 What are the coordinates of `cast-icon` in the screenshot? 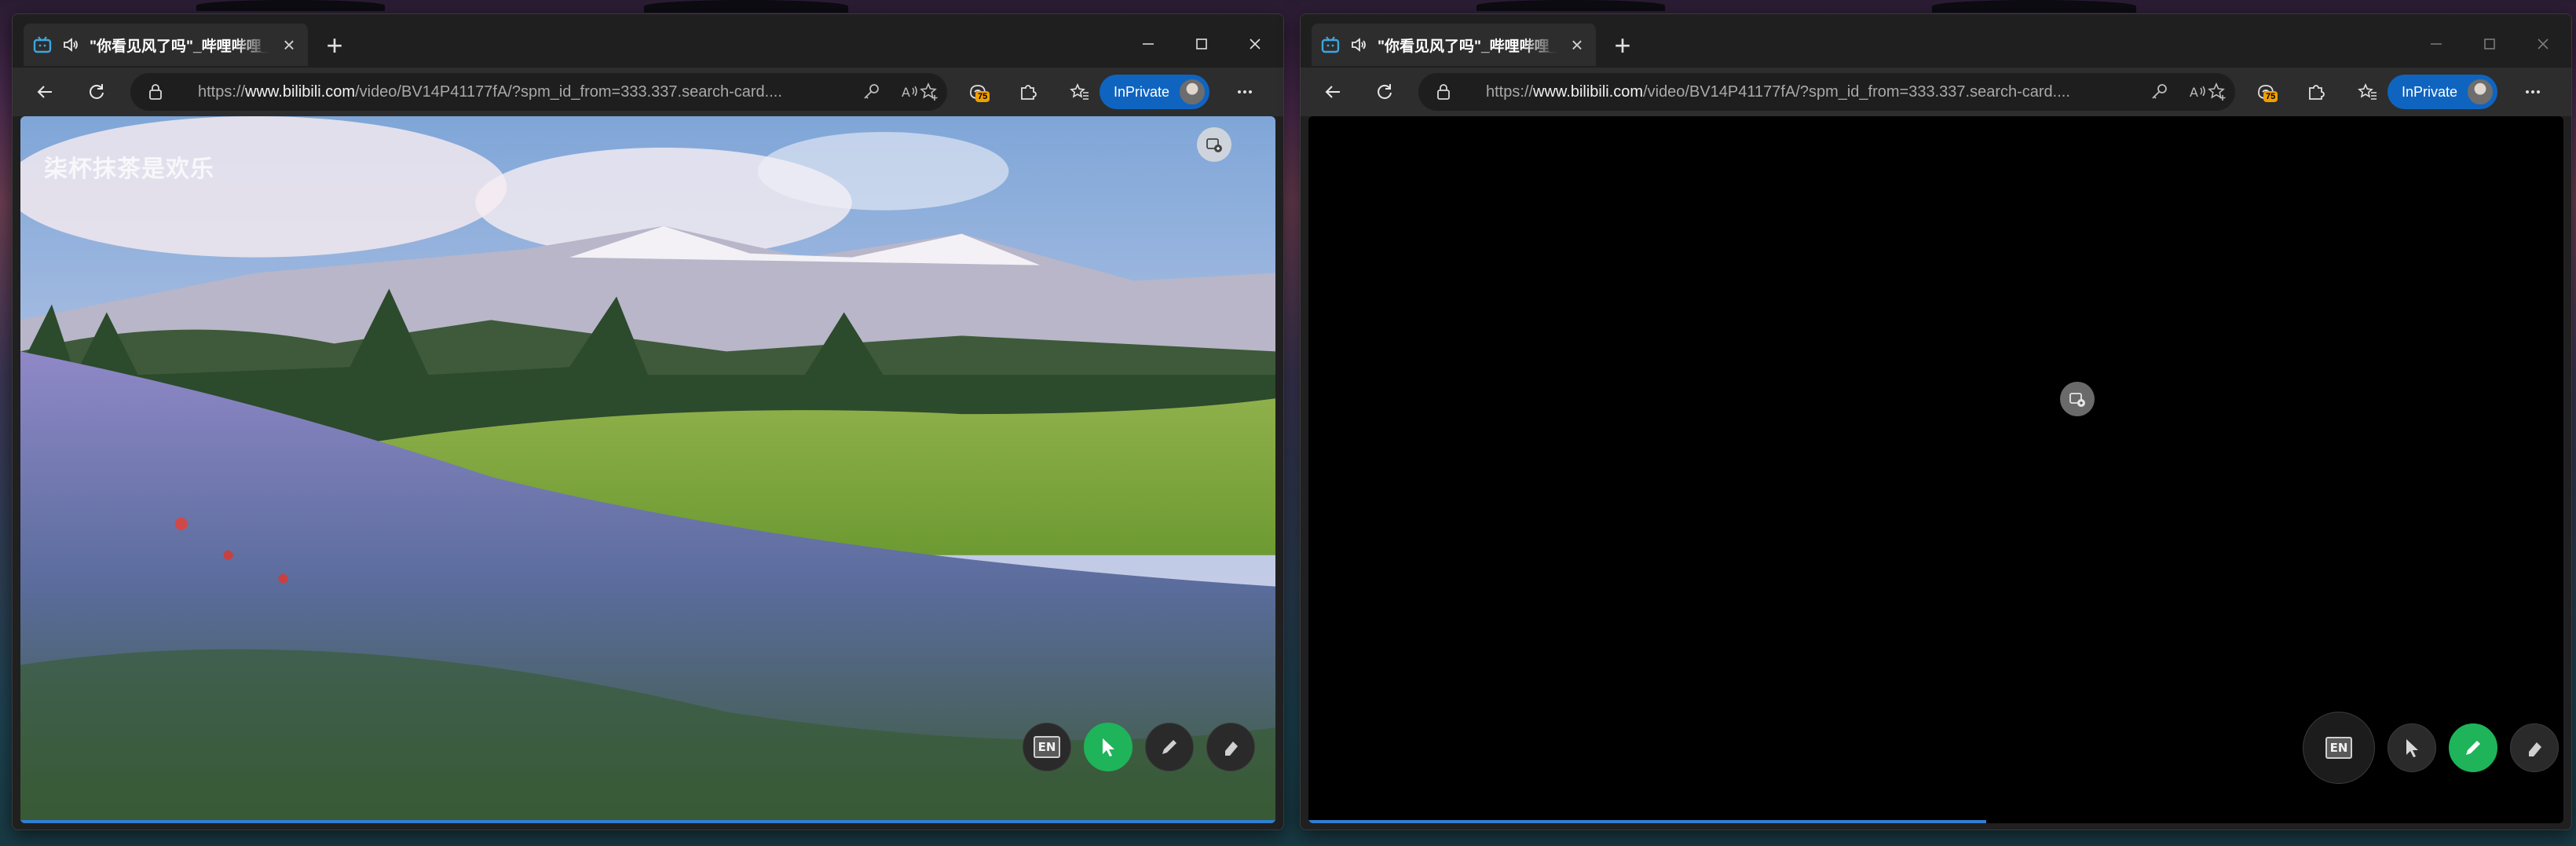 It's located at (2077, 400).